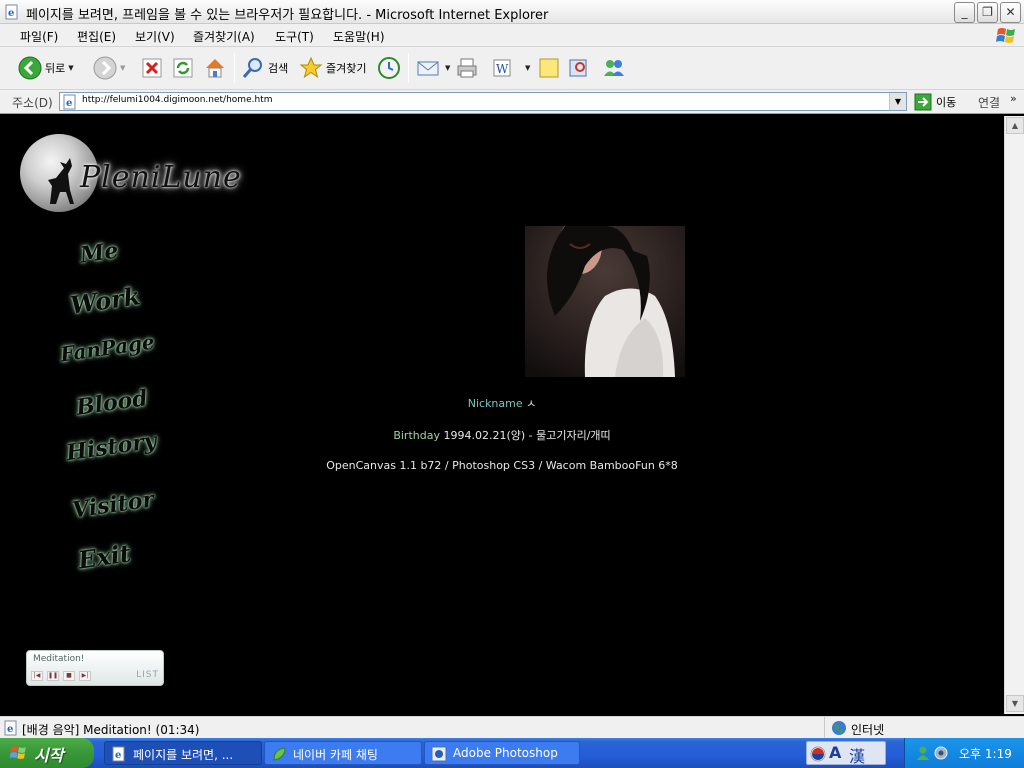 This screenshot has height=768, width=1024. What do you see at coordinates (359, 36) in the screenshot?
I see `menu-help: 도움말(H)` at bounding box center [359, 36].